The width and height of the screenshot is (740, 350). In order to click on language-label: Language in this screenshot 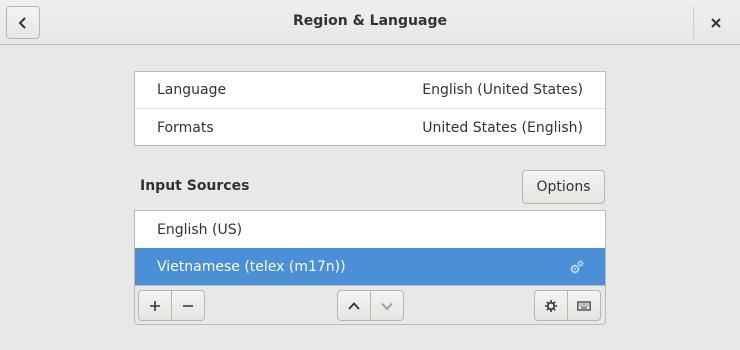, I will do `click(192, 90)`.